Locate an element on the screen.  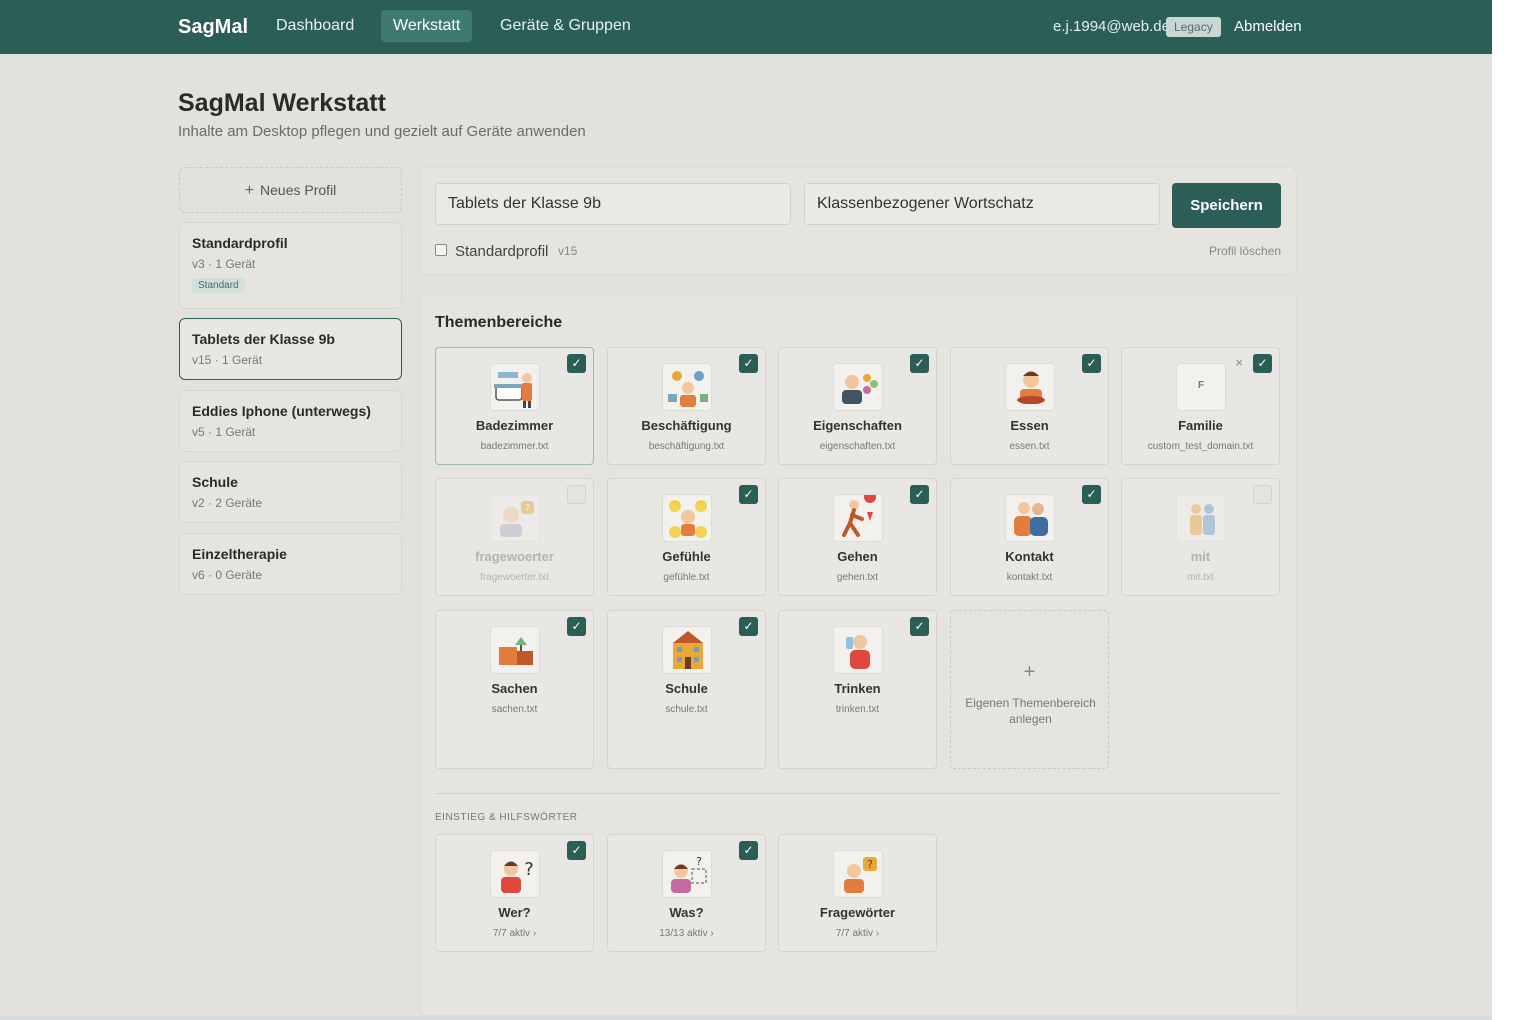
theme-tile-kontakt: ✓ Kontakt kontakt.txt is located at coordinates (1029, 537).